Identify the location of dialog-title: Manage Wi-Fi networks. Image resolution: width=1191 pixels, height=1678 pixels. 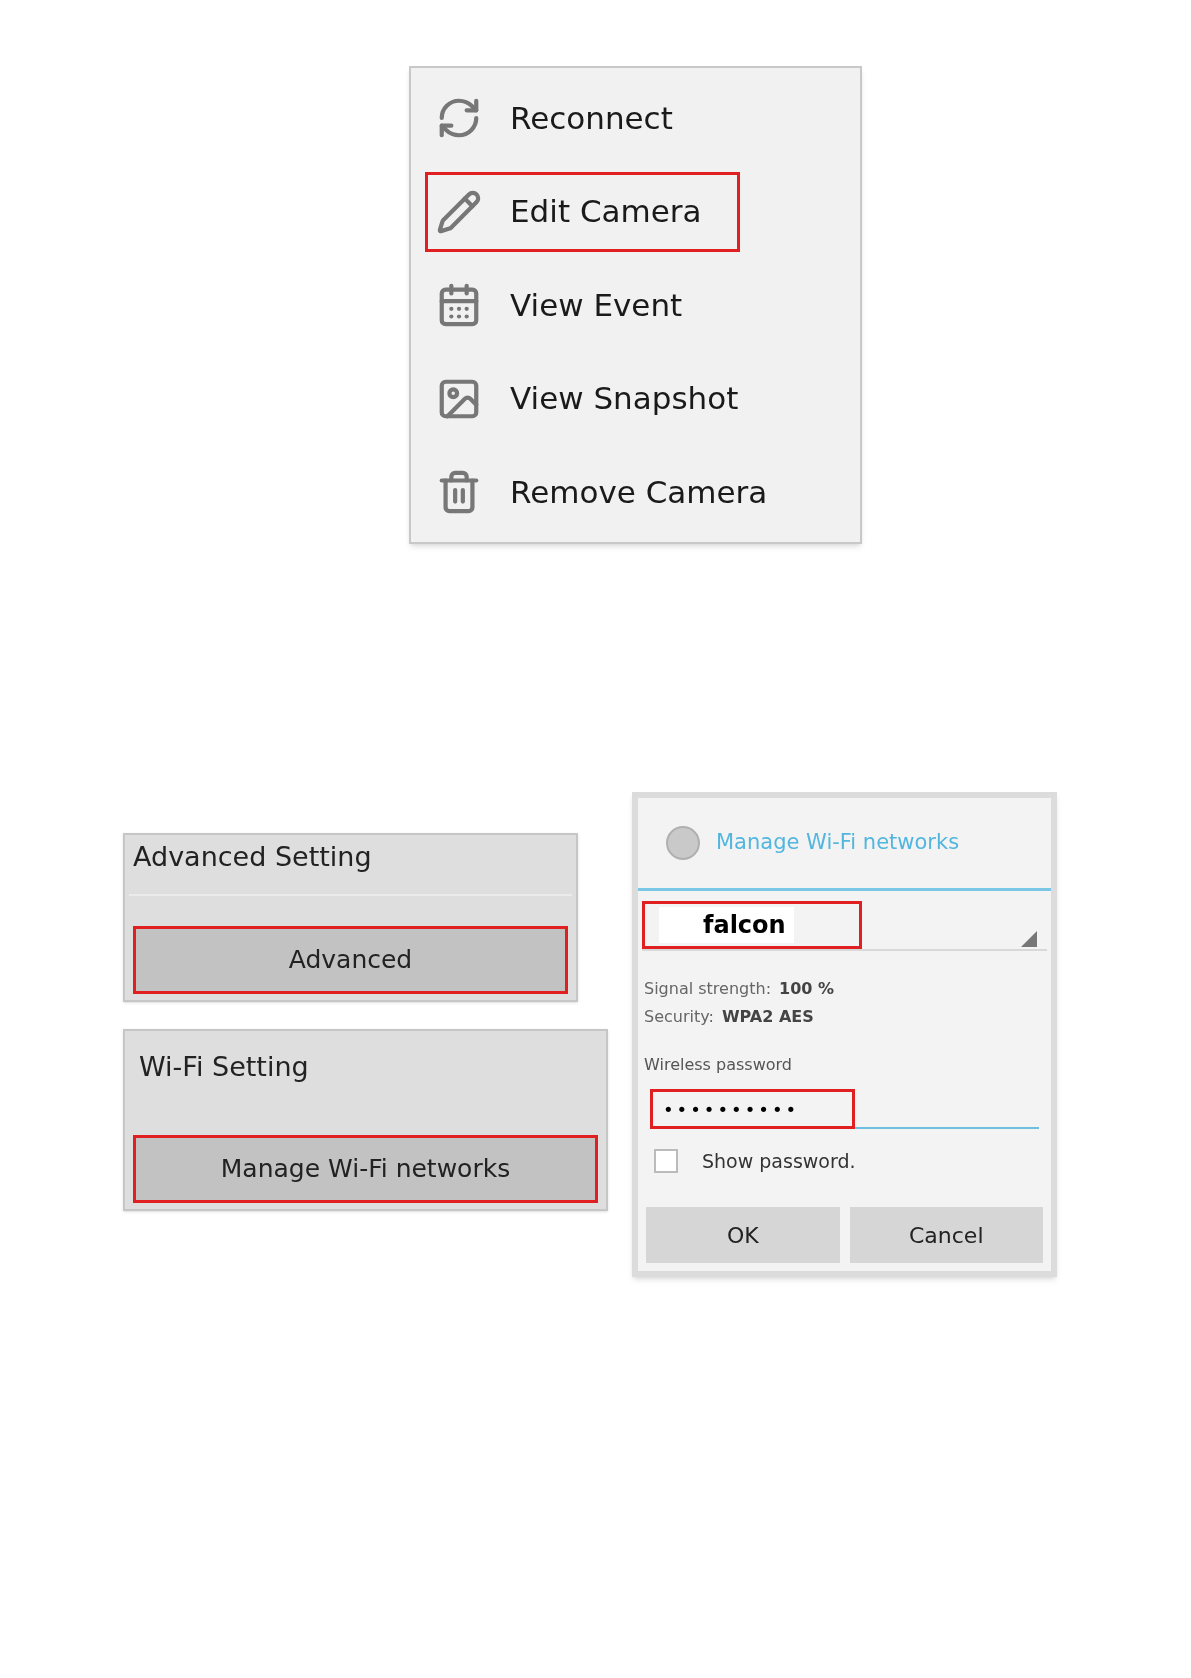
(838, 843).